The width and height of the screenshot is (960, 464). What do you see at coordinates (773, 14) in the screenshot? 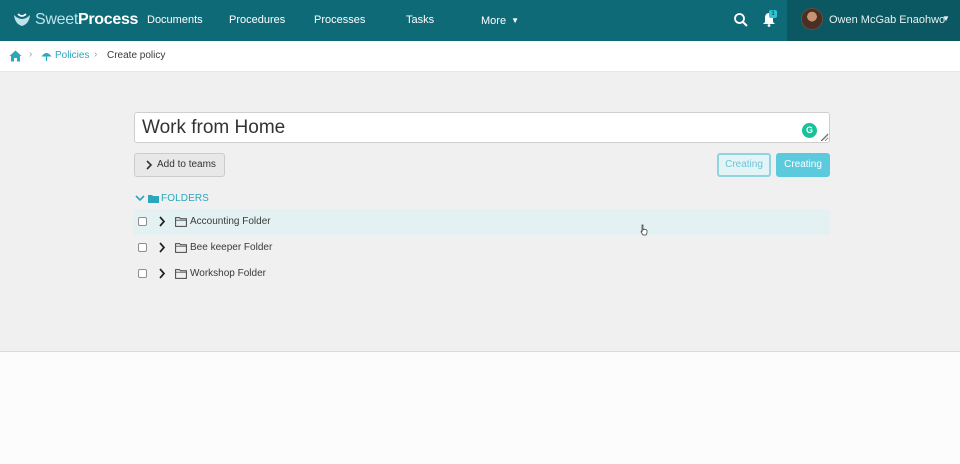
I see `notification-badge: 1` at bounding box center [773, 14].